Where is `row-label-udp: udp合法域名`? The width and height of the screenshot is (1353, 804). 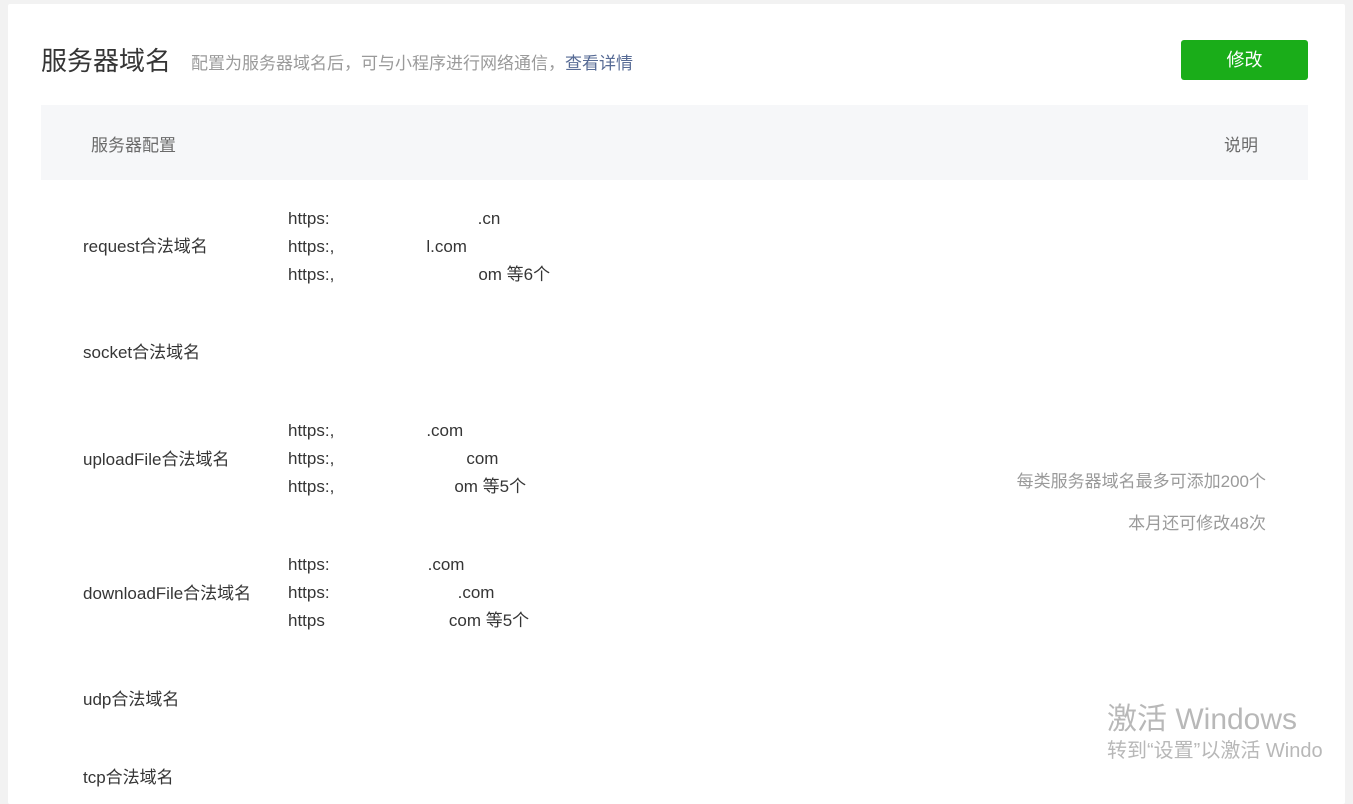 row-label-udp: udp合法域名 is located at coordinates (131, 699).